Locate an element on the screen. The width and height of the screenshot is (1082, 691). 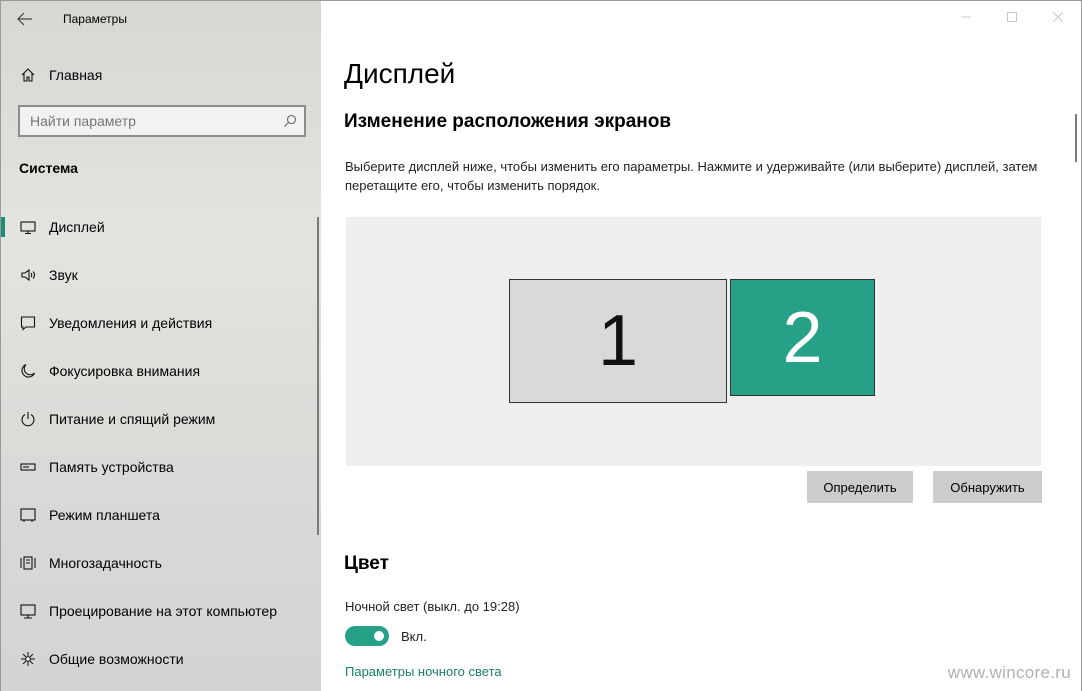
app-title: Параметры is located at coordinates (95, 19).